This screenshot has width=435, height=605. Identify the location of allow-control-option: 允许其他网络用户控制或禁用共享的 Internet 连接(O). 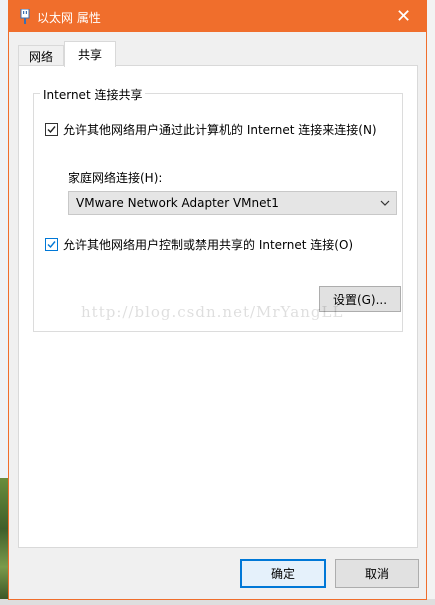
(199, 244).